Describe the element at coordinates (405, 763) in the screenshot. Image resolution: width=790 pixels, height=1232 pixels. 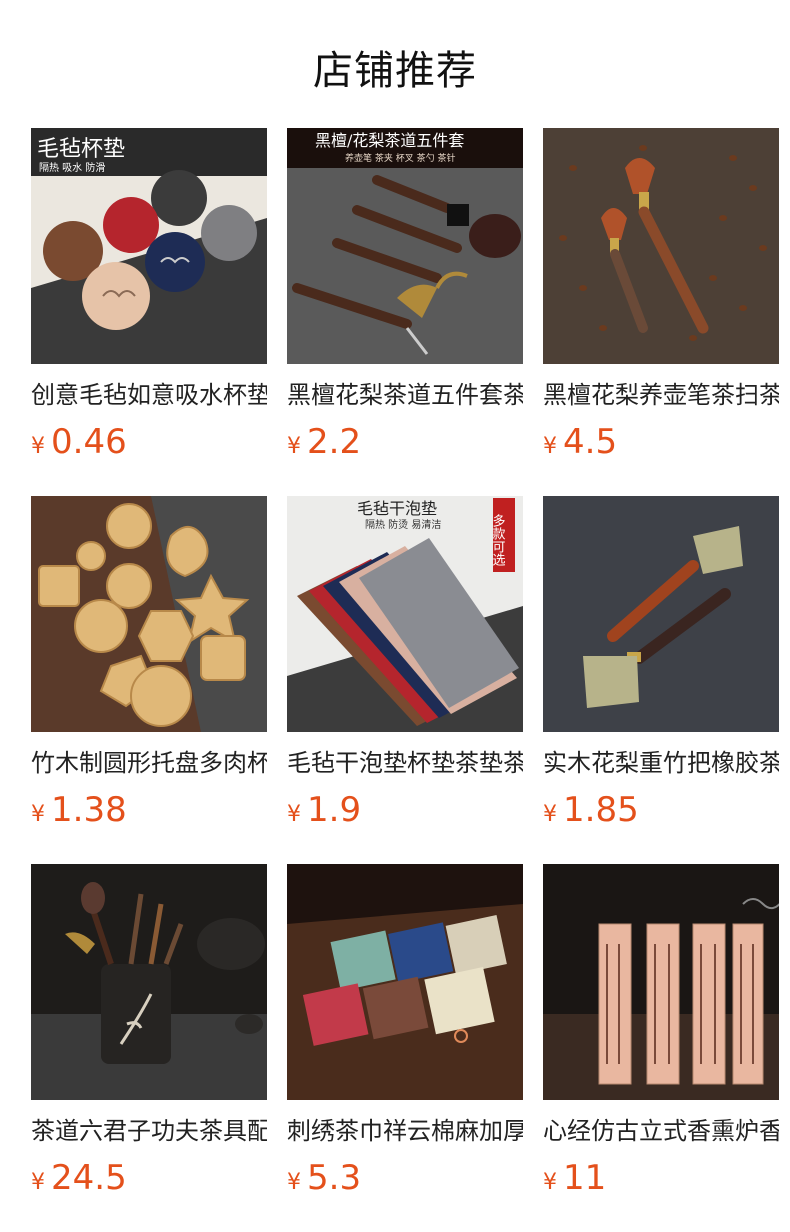
I see `product-name: 毛毡干泡垫杯垫茶垫茶席` at that location.